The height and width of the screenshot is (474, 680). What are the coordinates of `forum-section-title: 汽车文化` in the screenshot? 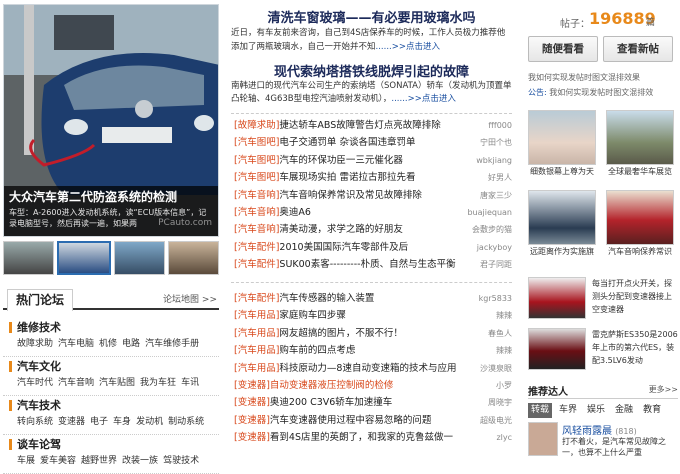 It's located at (118, 367).